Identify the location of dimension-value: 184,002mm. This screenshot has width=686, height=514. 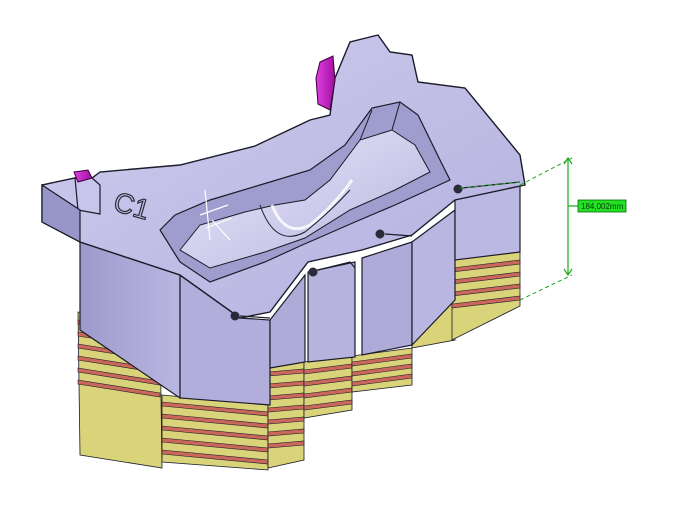
(602, 206).